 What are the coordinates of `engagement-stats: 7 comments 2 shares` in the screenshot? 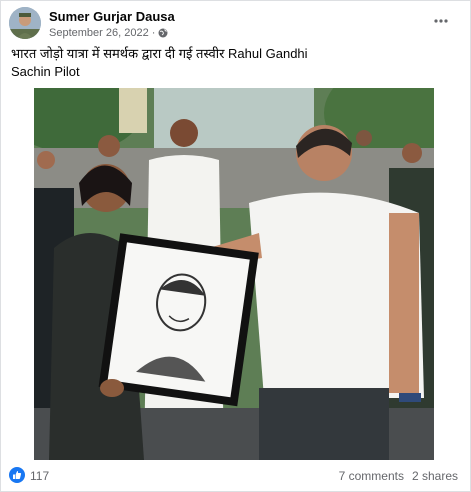 It's located at (398, 476).